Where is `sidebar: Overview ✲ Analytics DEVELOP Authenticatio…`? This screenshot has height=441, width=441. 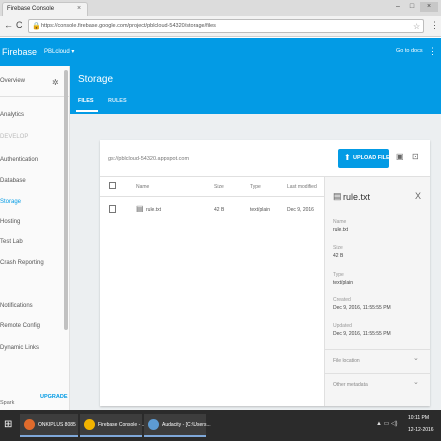 sidebar: Overview ✲ Analytics DEVELOP Authenticatio… is located at coordinates (35, 238).